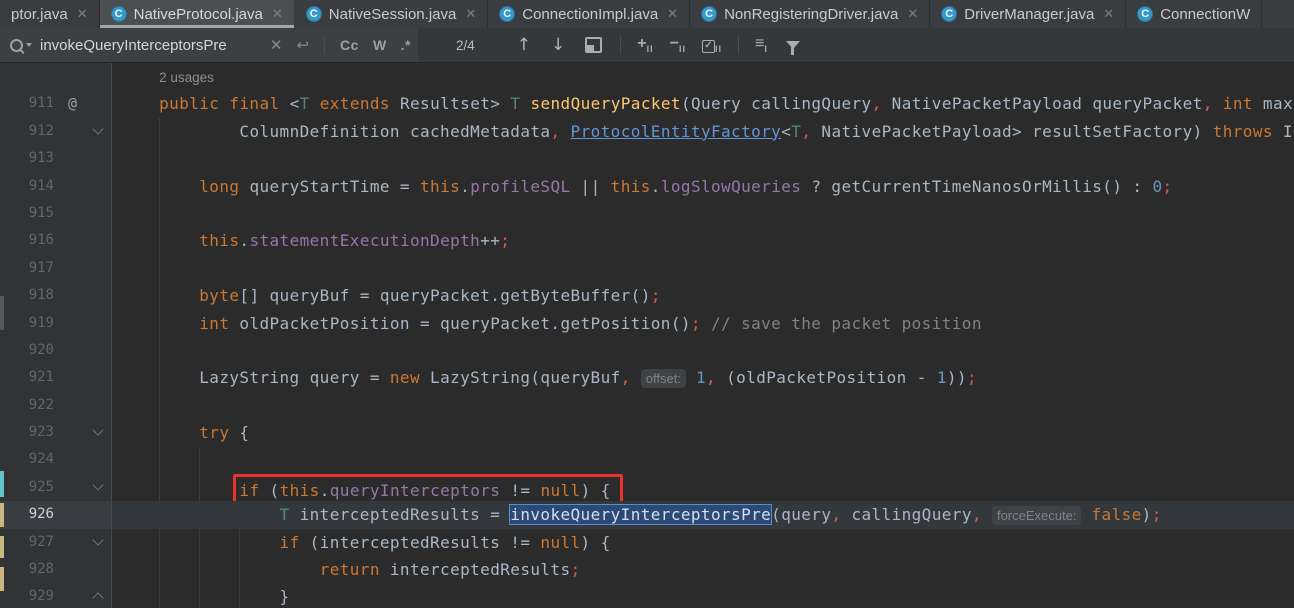 The height and width of the screenshot is (608, 1294). What do you see at coordinates (957, 377) in the screenshot?
I see `code-token: ))` at bounding box center [957, 377].